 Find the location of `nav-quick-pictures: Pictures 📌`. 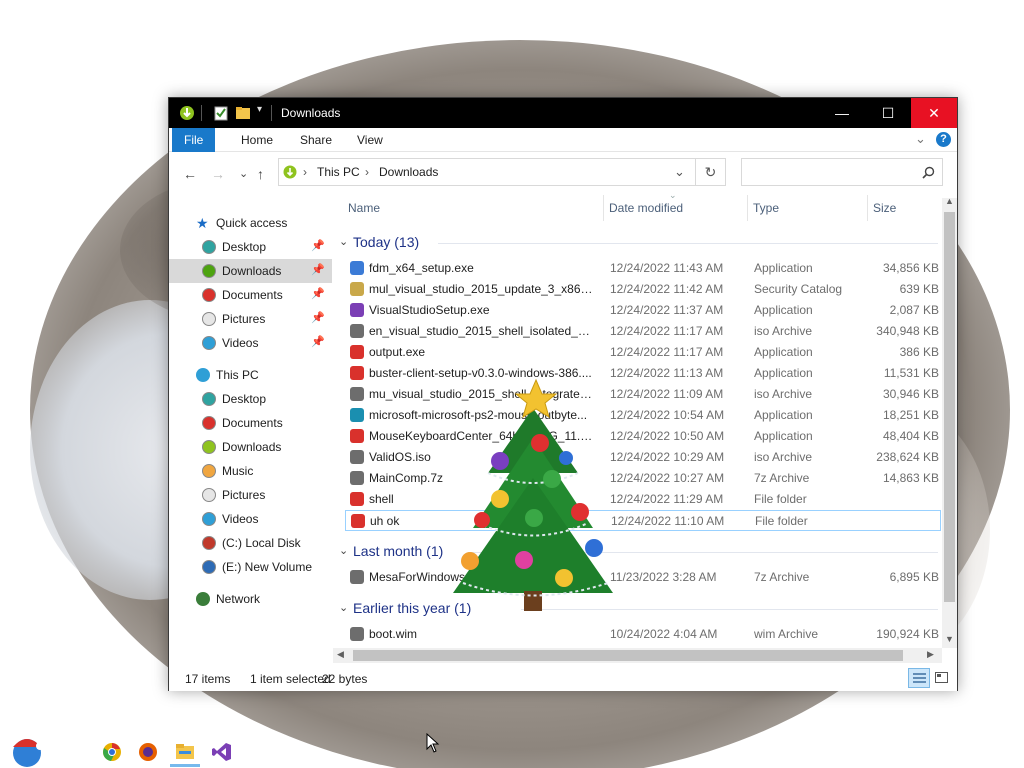

nav-quick-pictures: Pictures 📌 is located at coordinates (250, 319).